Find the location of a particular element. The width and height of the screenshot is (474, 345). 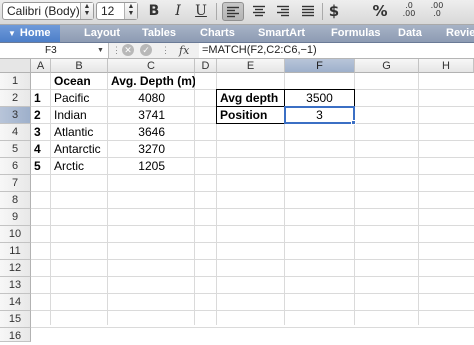

bold-button: B is located at coordinates (154, 11).